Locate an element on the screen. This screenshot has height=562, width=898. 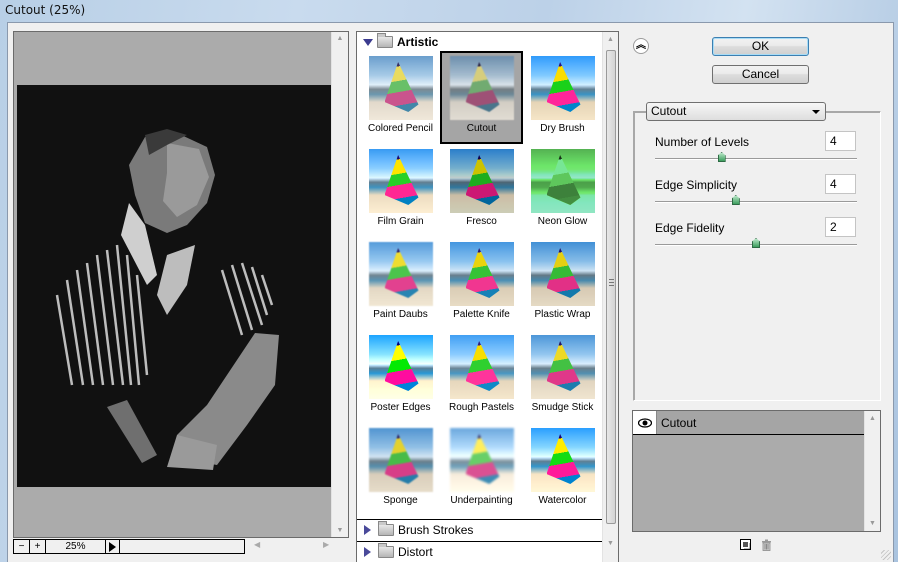
filter-thumbnail-watercolor: Watercolor is located at coordinates (562, 469).